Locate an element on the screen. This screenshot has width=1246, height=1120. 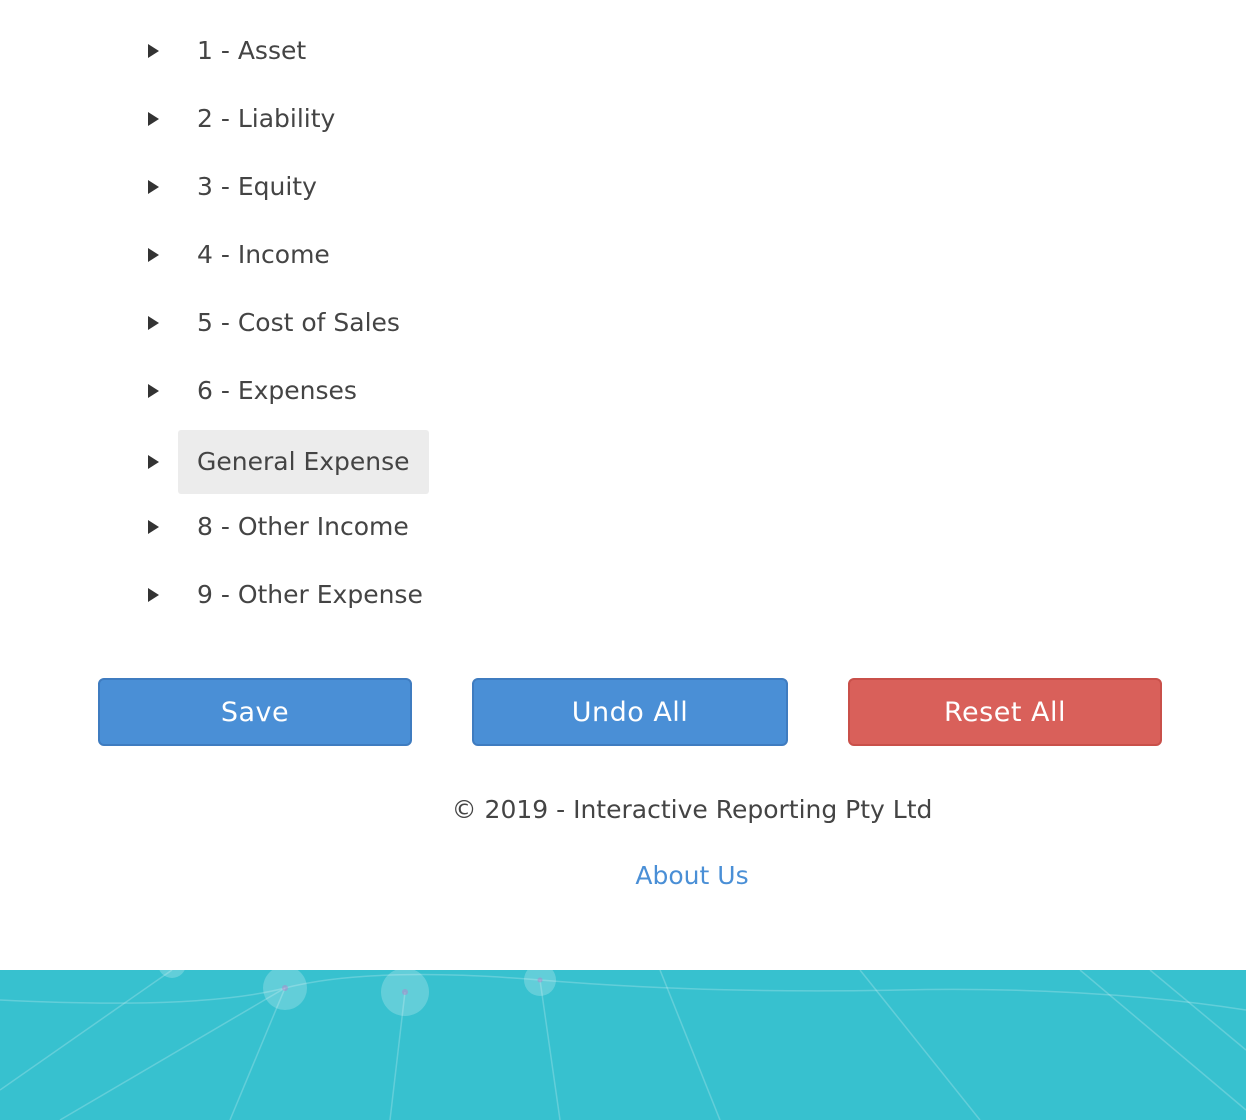
reset-all-button: Reset All is located at coordinates (1005, 712).